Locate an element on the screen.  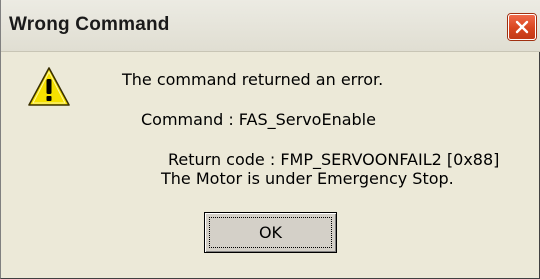
close-button is located at coordinates (522, 27).